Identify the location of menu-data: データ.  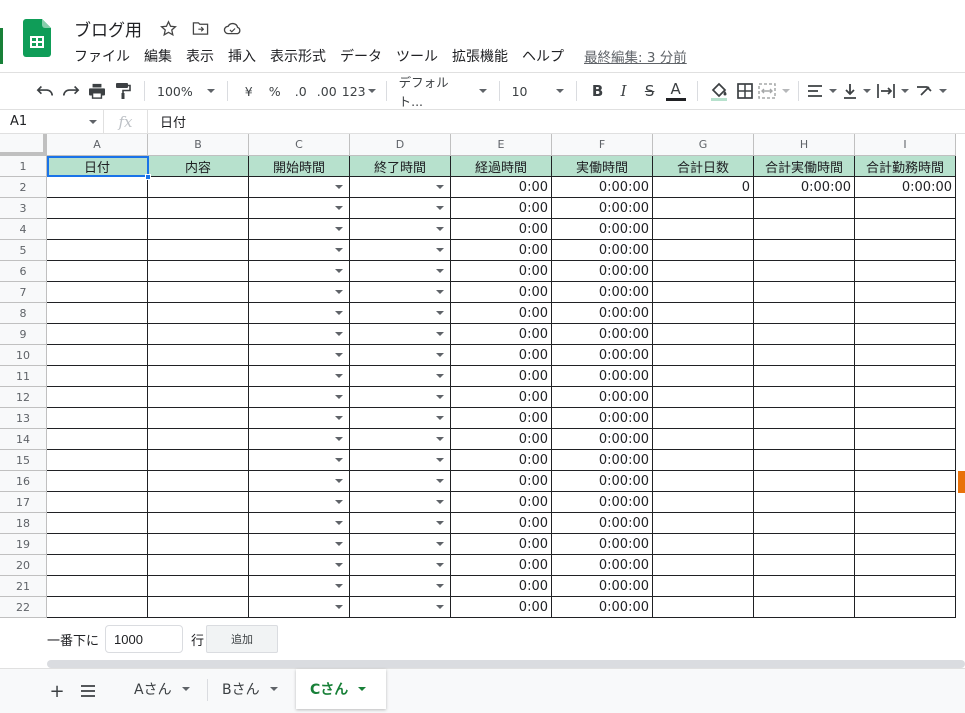
(361, 56).